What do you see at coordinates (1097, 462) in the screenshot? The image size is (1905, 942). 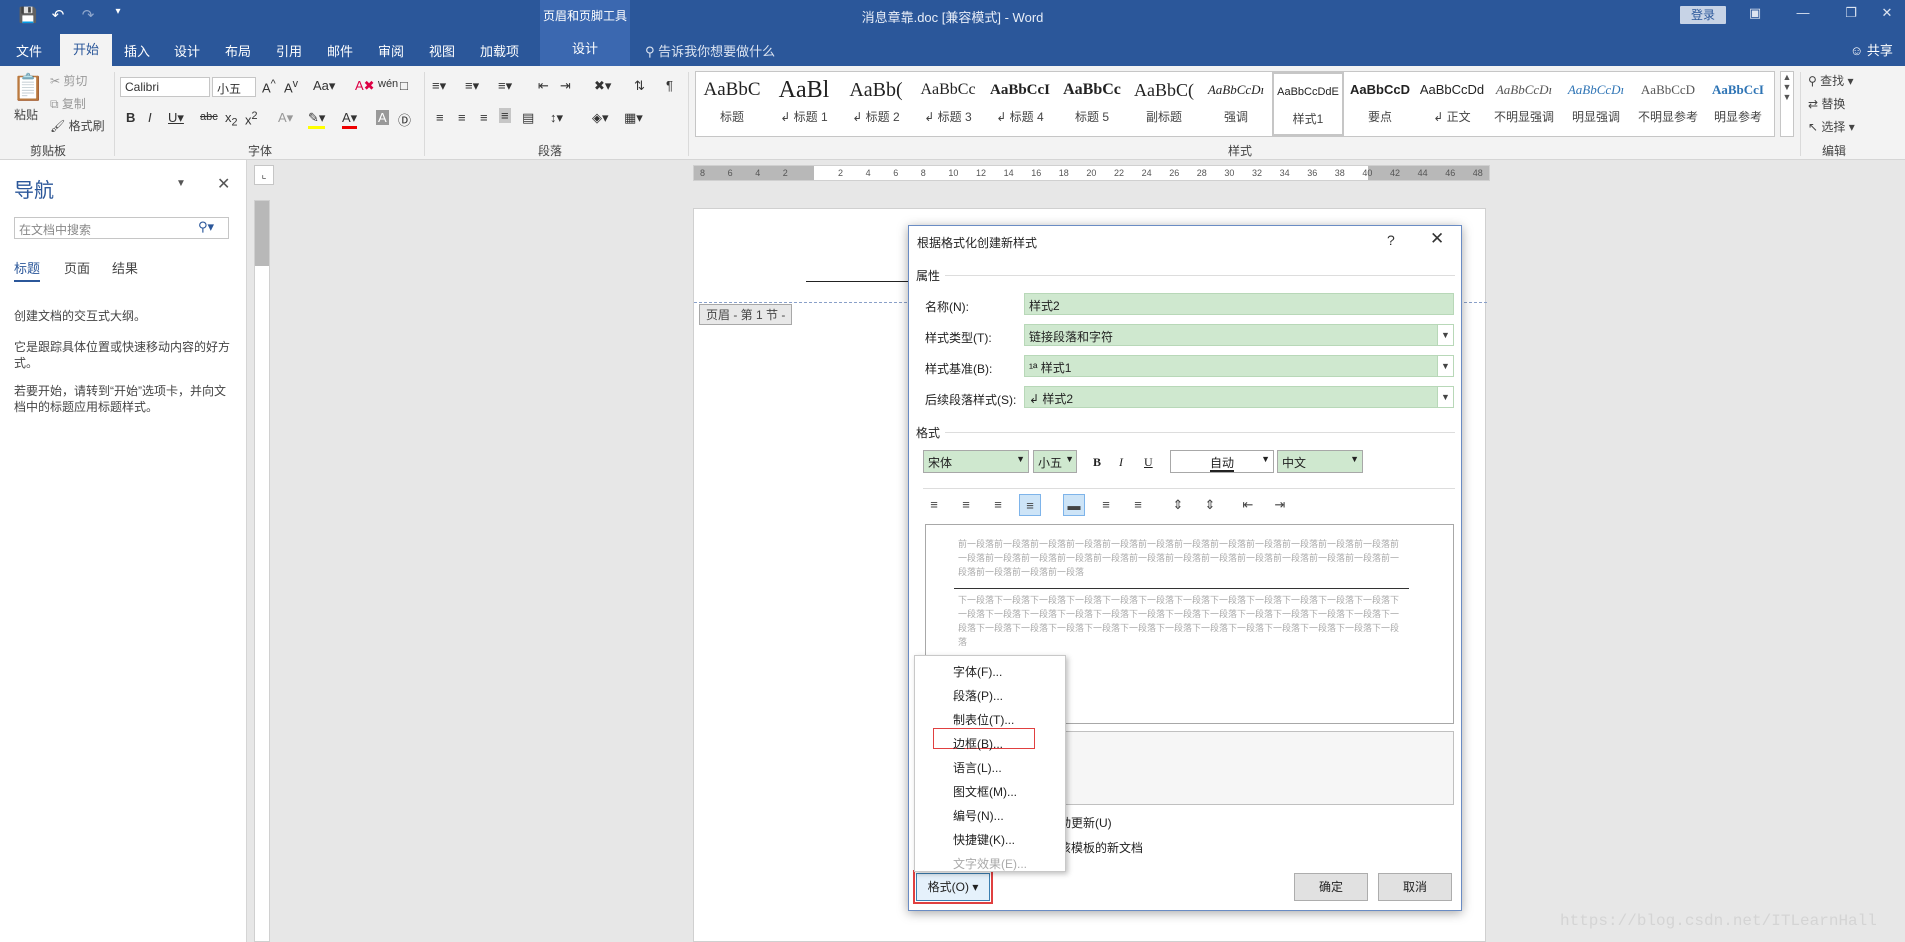 I see `bold-button: B` at bounding box center [1097, 462].